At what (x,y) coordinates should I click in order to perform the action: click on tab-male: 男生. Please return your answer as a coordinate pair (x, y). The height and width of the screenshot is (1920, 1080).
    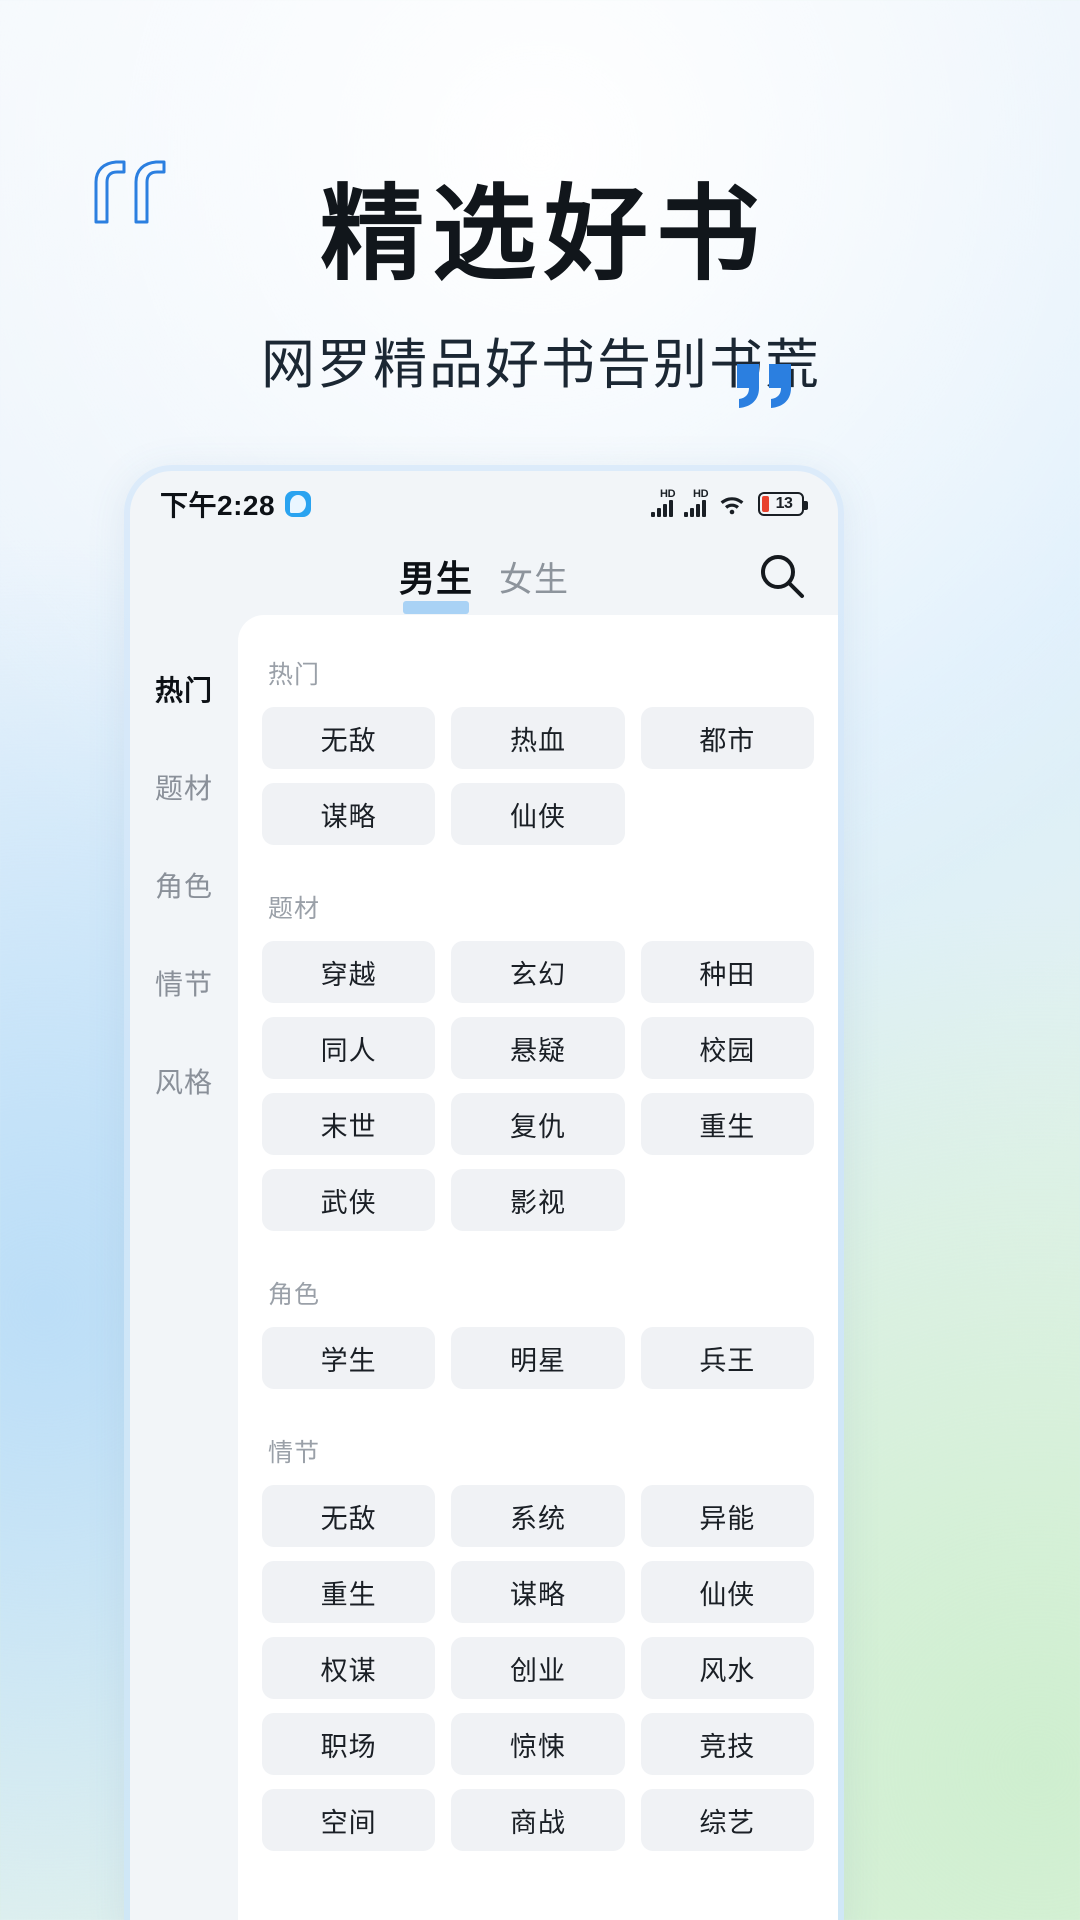
    Looking at the image, I should click on (435, 582).